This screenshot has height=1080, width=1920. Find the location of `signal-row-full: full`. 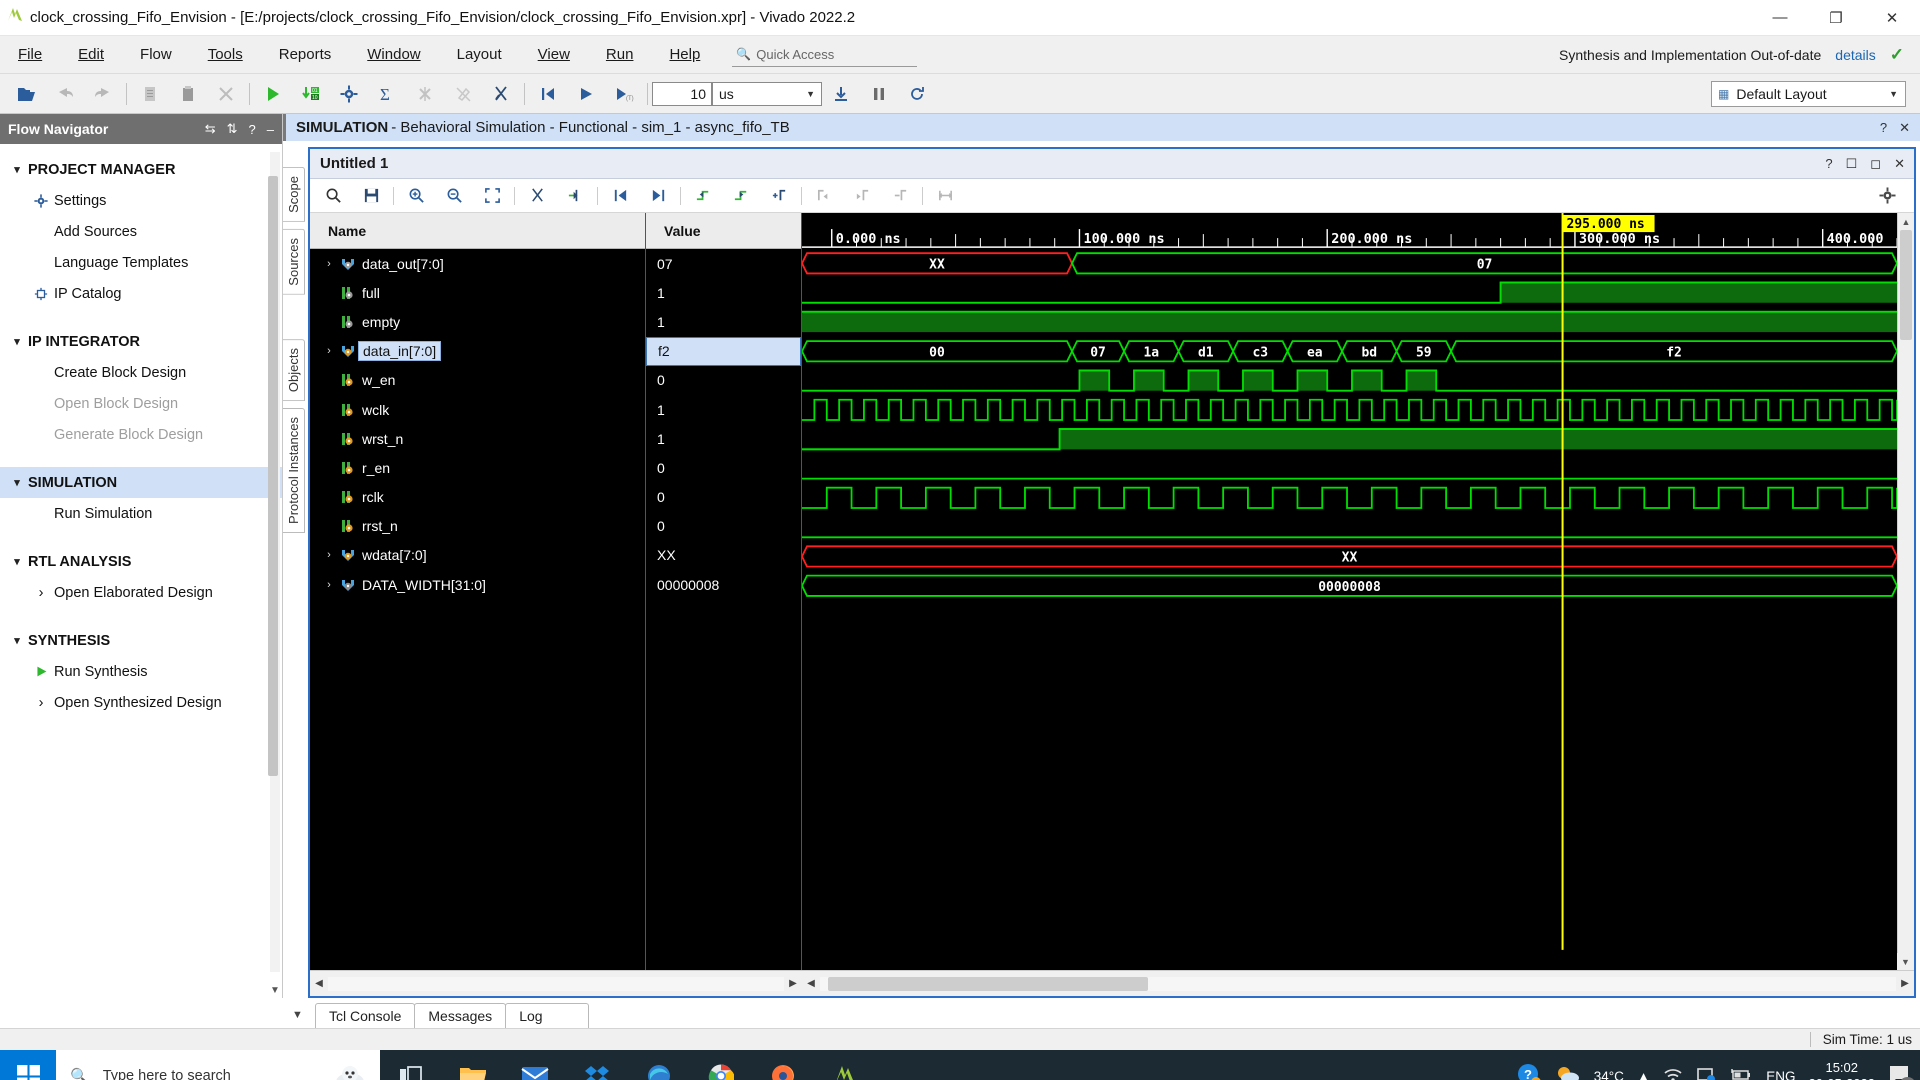

signal-row-full: full is located at coordinates (477, 292).